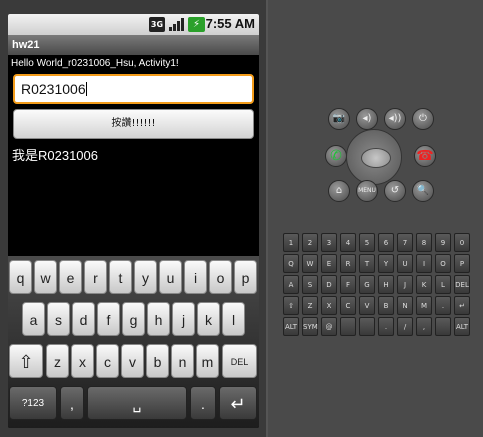 This screenshot has height=437, width=483. Describe the element at coordinates (348, 305) in the screenshot. I see `hw-key-row4-3: C` at that location.